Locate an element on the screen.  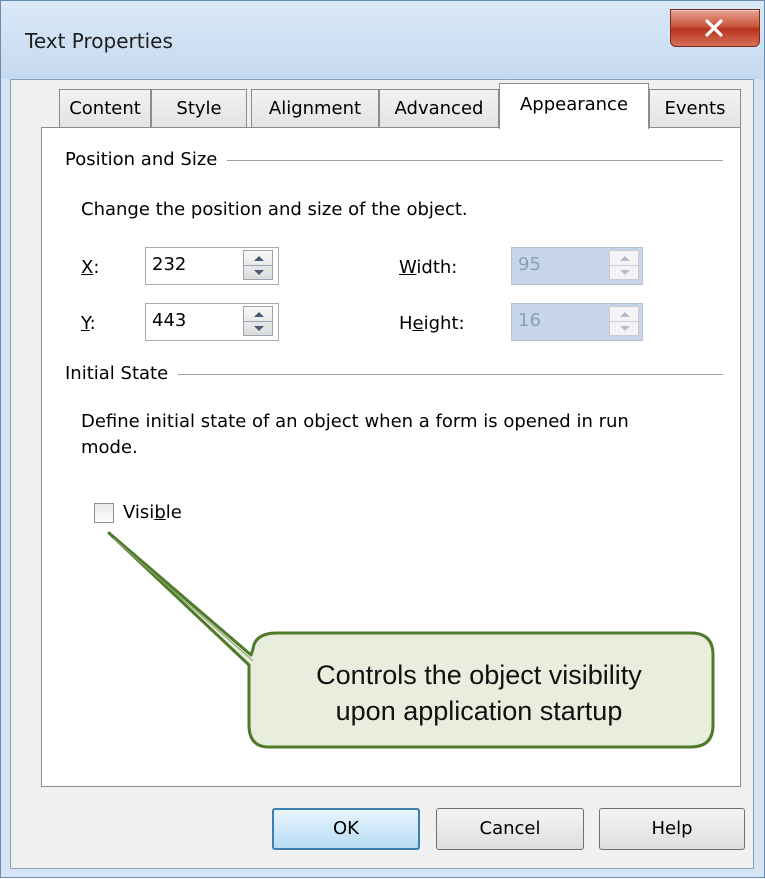
height-spinner is located at coordinates (624, 321).